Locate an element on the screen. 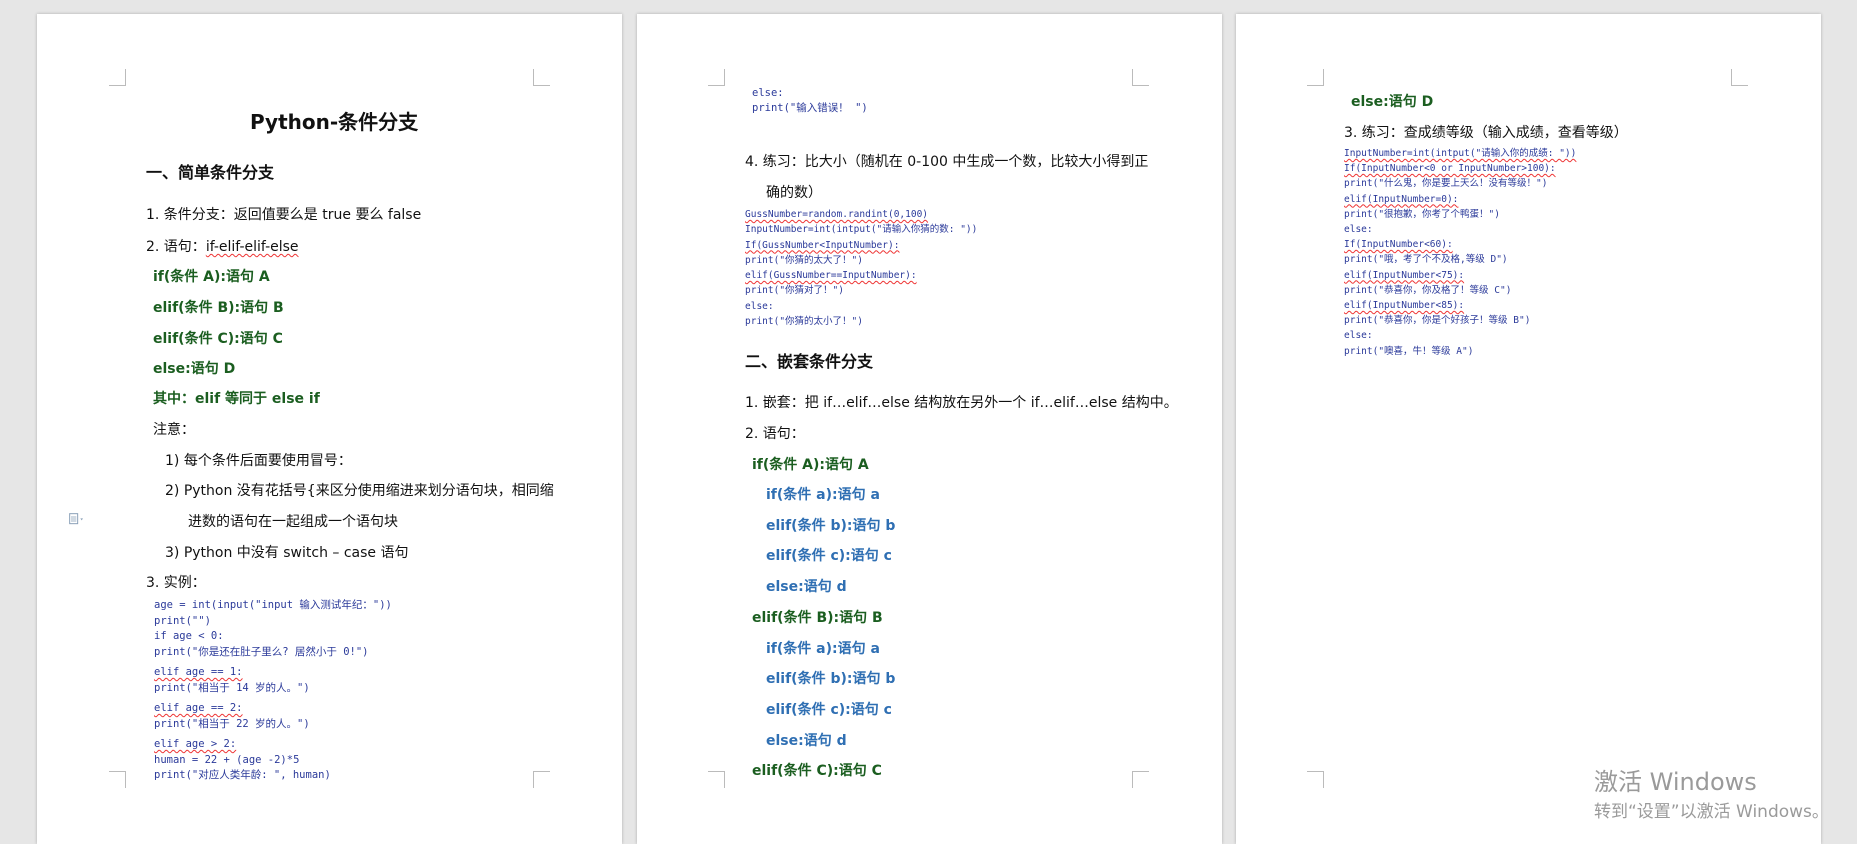  document-title: Python-条件分支 is located at coordinates (334, 122).